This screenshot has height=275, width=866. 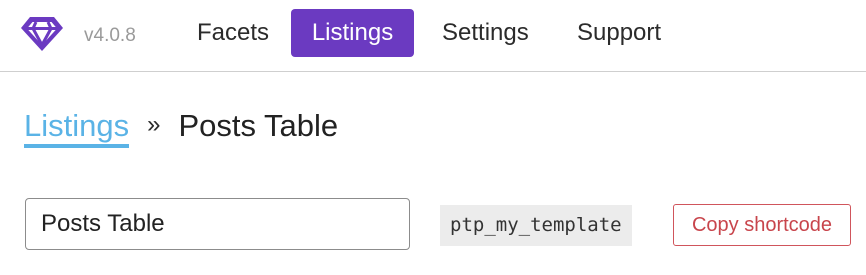 I want to click on version-label: v4.0.8, so click(x=110, y=35).